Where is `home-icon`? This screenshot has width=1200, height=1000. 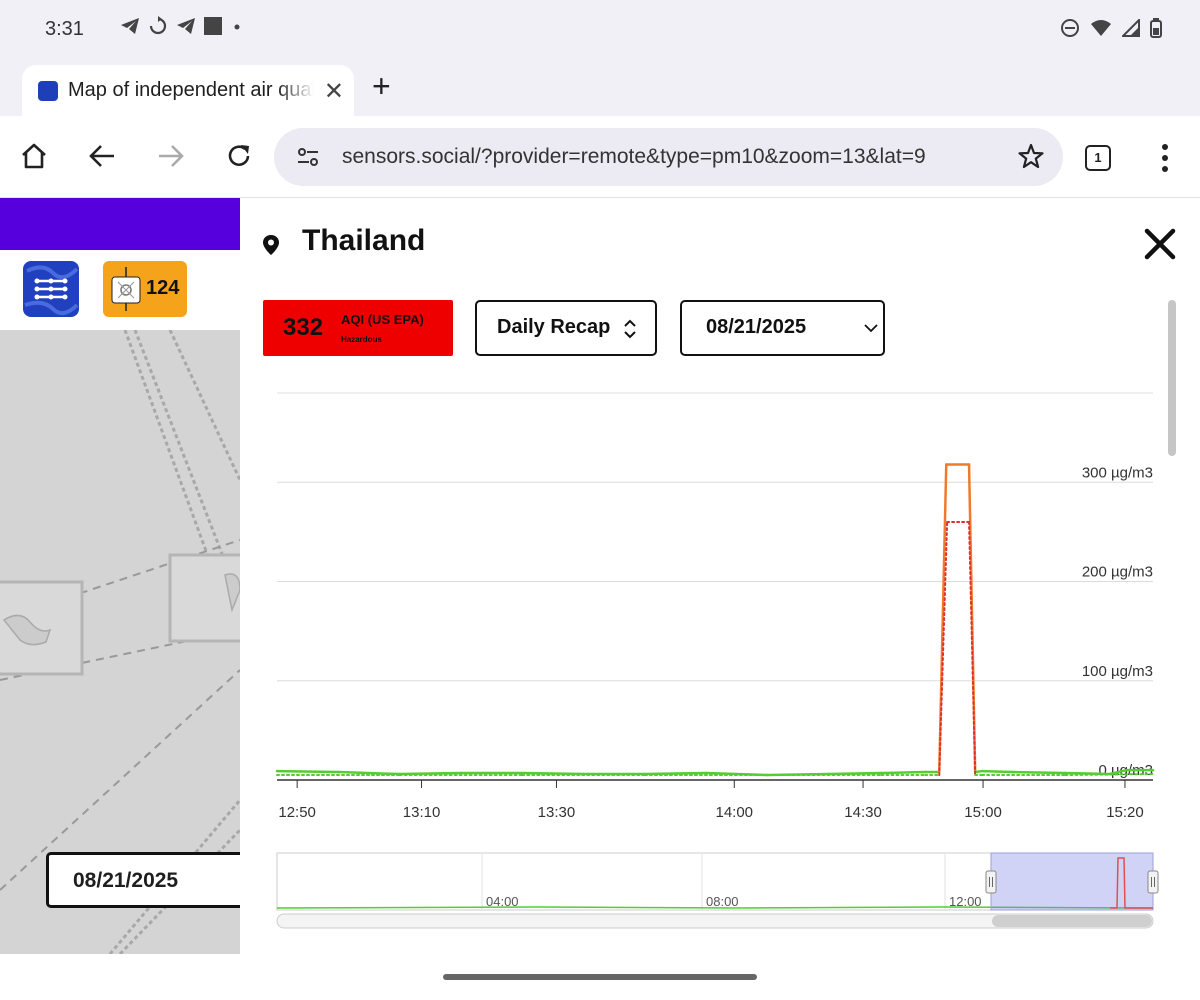
home-icon is located at coordinates (34, 156).